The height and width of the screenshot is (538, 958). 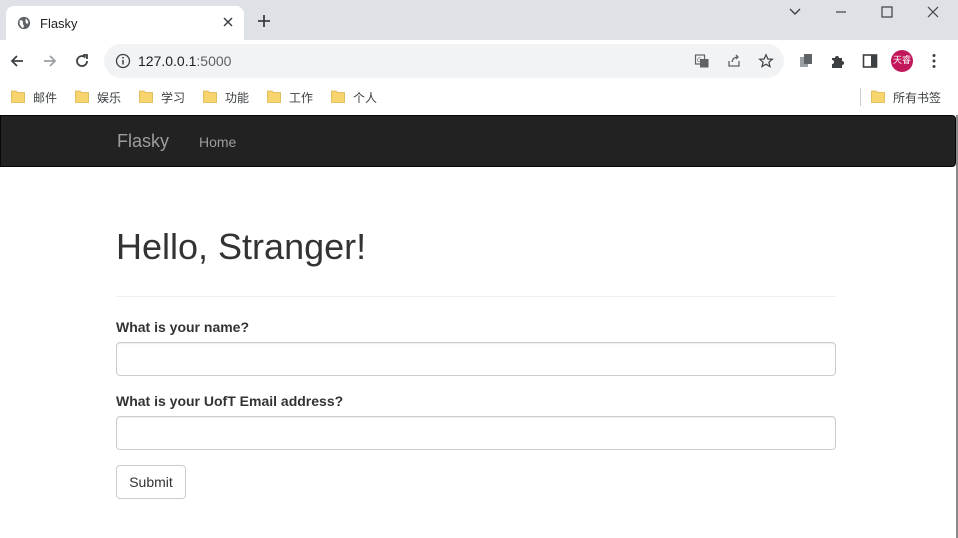 I want to click on bookmark-label: 个人, so click(x=365, y=98).